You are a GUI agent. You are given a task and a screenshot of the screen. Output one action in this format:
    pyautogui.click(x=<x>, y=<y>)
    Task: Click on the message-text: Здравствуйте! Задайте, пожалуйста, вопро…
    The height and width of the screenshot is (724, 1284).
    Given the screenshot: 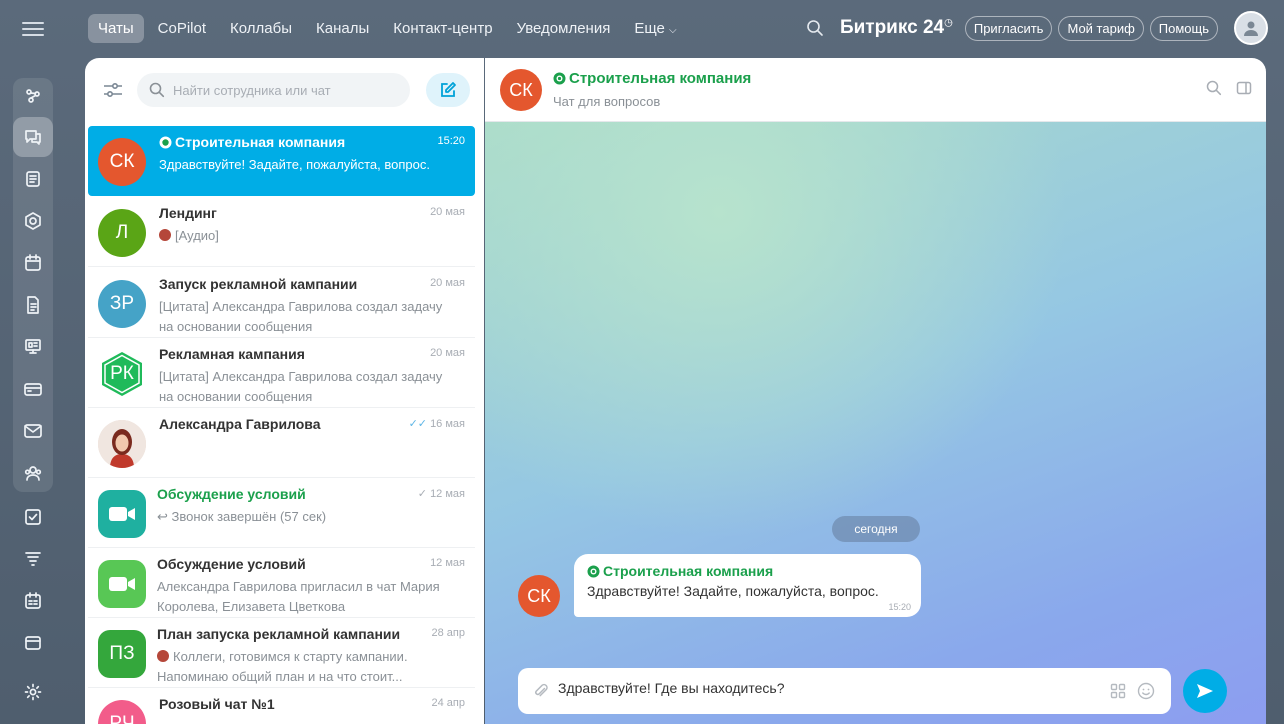 What is the action you would take?
    pyautogui.click(x=733, y=591)
    